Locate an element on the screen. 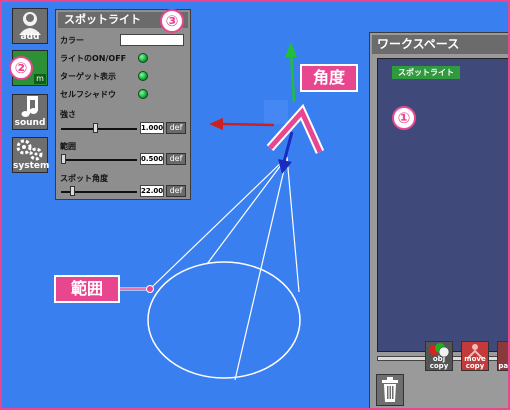 This screenshot has width=510, height=410. x-axis-arrow-icon is located at coordinates (216, 124).